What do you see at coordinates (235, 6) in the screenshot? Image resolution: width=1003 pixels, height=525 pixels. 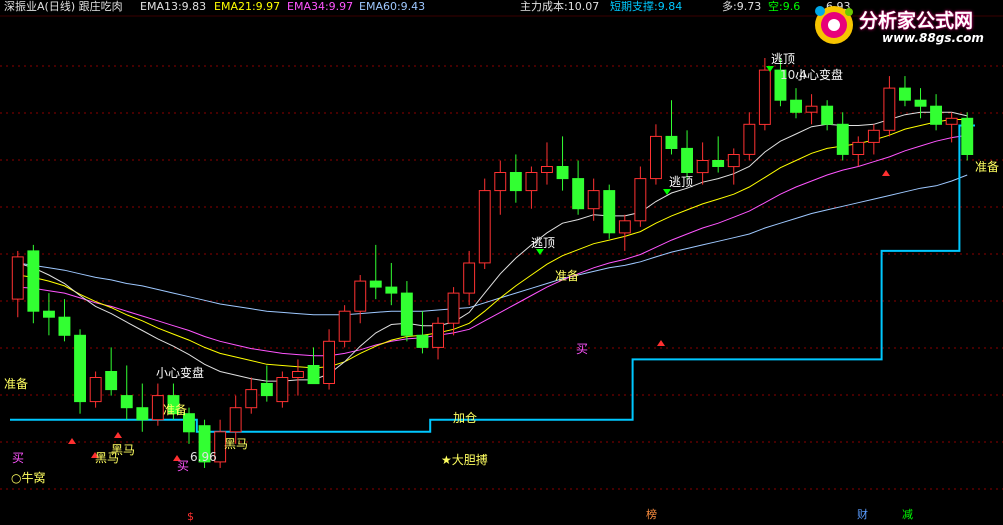 I see `ema21-label: EMA21:` at bounding box center [235, 6].